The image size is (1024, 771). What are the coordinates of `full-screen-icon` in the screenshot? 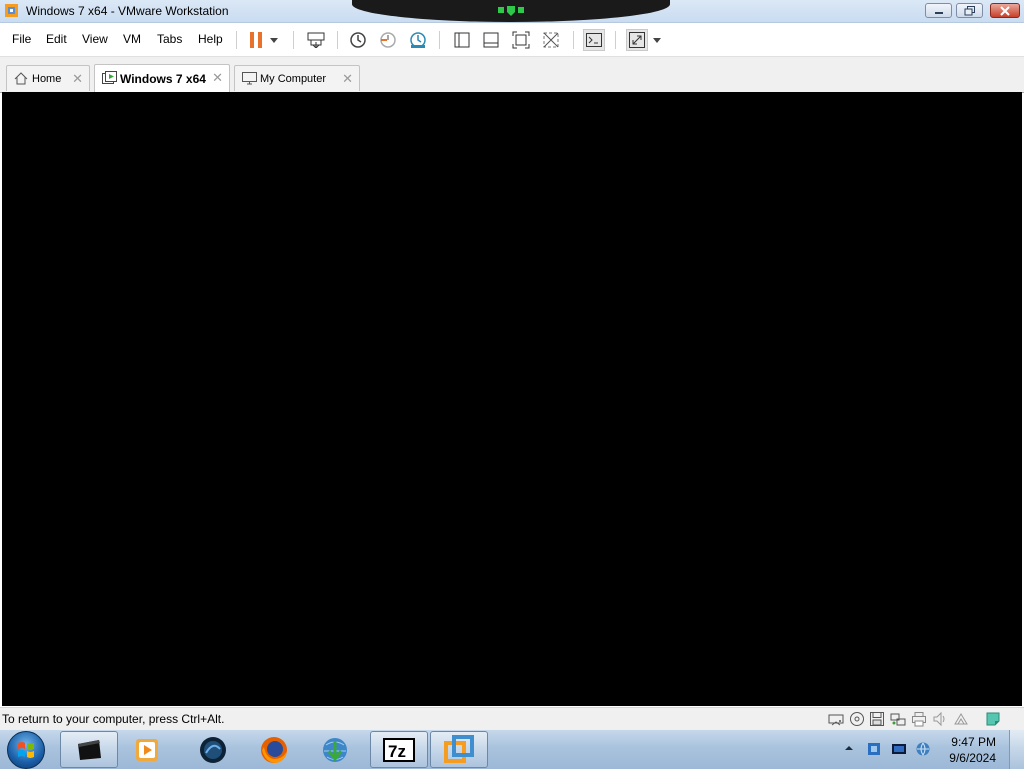 It's located at (521, 40).